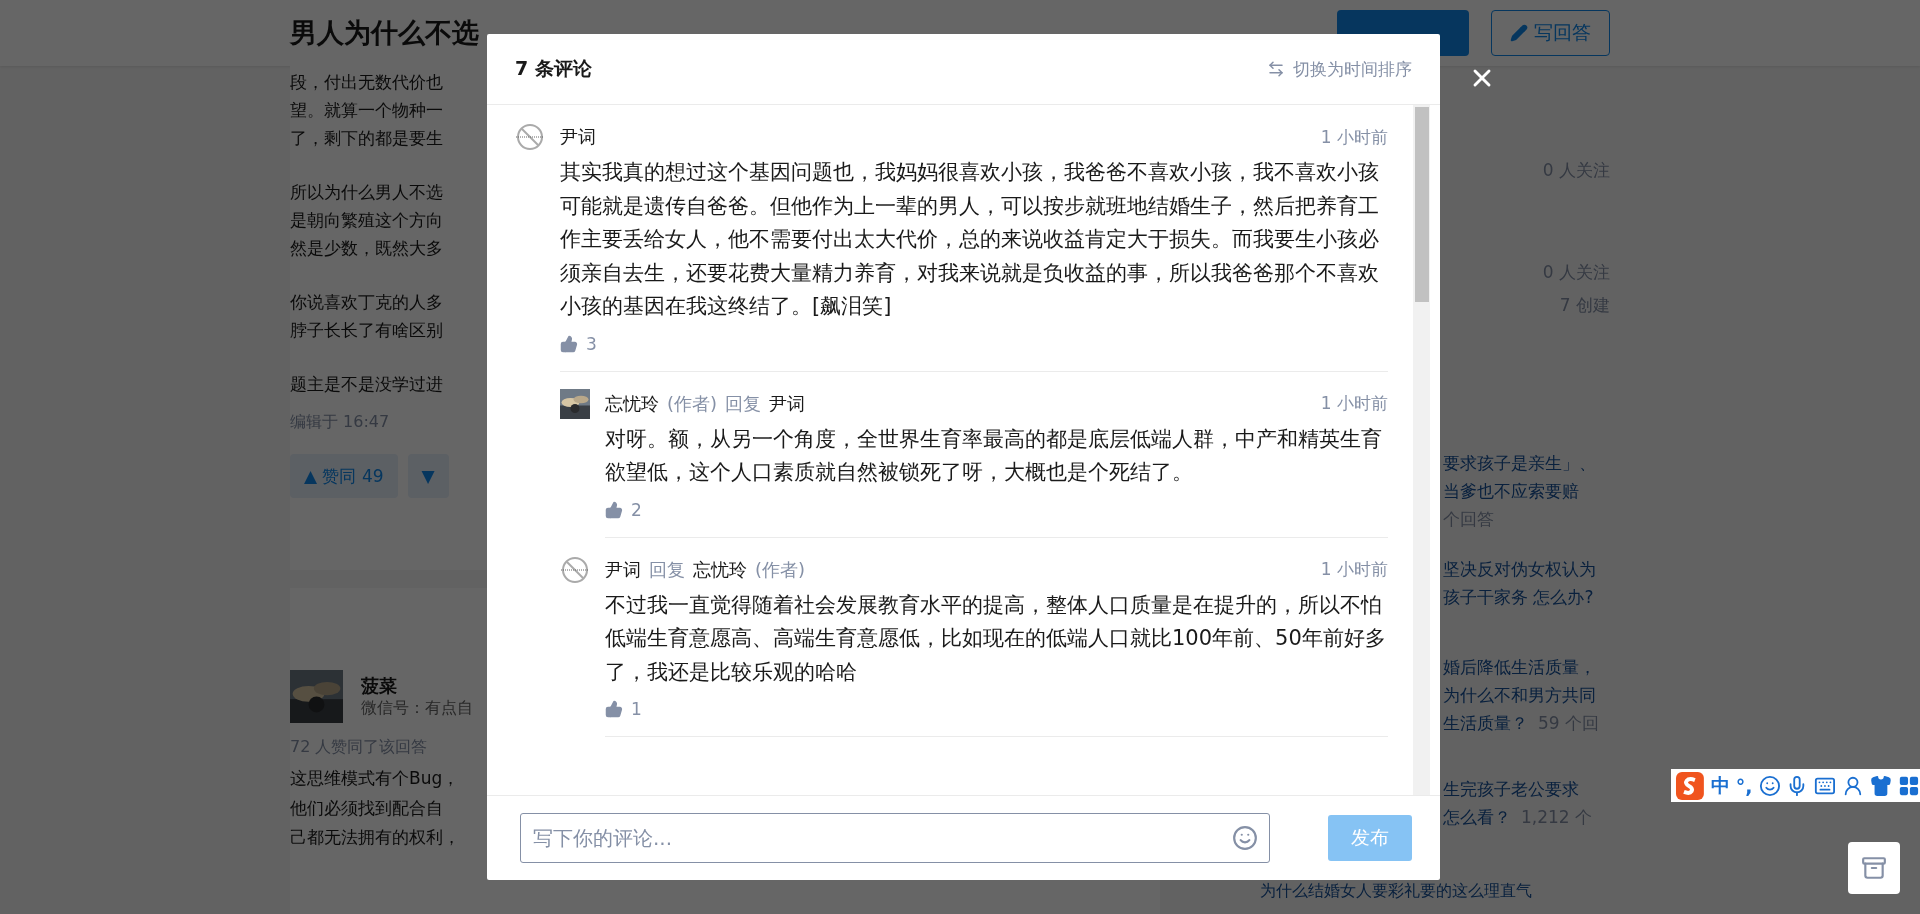 Image resolution: width=1920 pixels, height=914 pixels. I want to click on like-button: 1, so click(623, 709).